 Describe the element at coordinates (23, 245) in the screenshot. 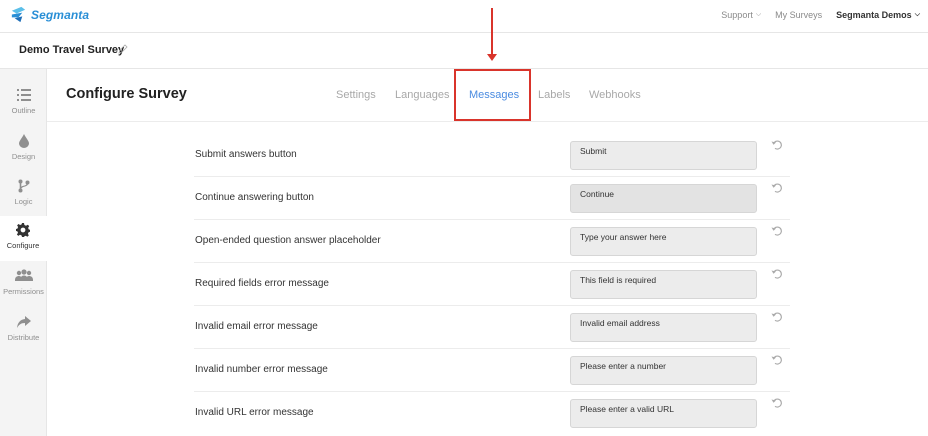

I see `sidebar-item-label: Configure` at that location.